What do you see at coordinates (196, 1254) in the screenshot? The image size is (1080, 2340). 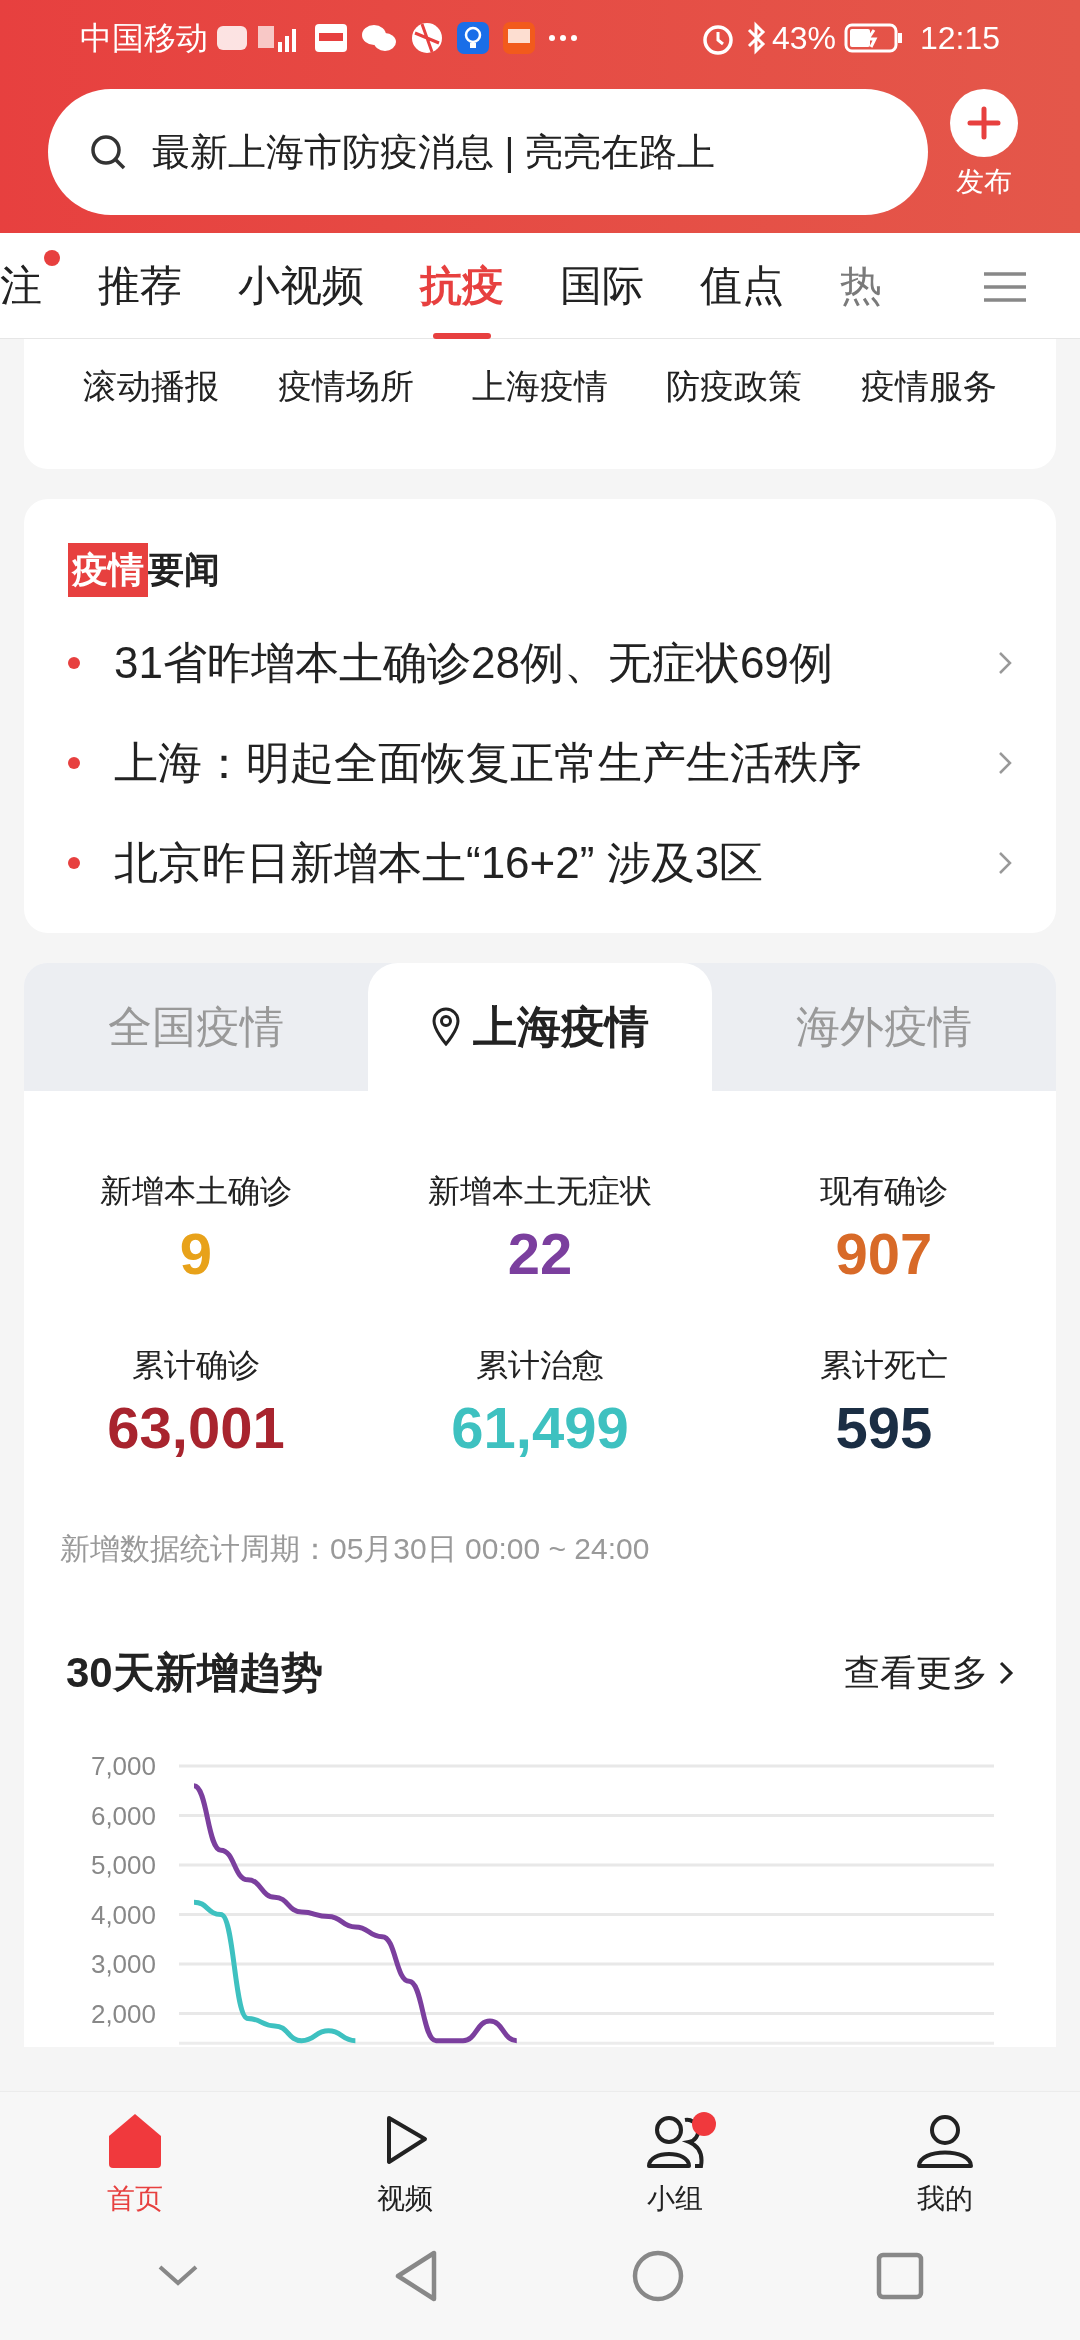 I see `stat-value: 9` at bounding box center [196, 1254].